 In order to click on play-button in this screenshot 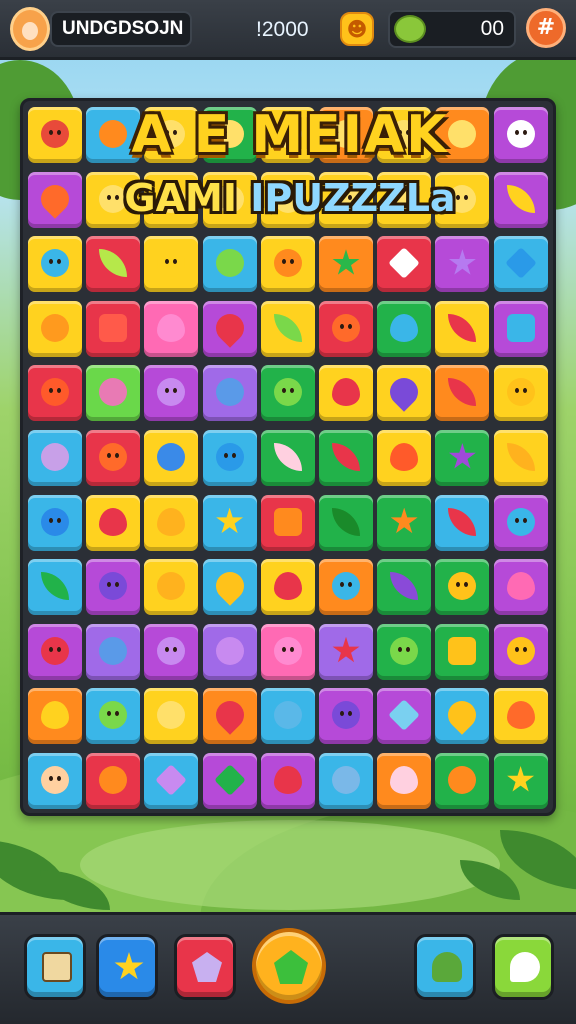, I will do `click(289, 966)`.